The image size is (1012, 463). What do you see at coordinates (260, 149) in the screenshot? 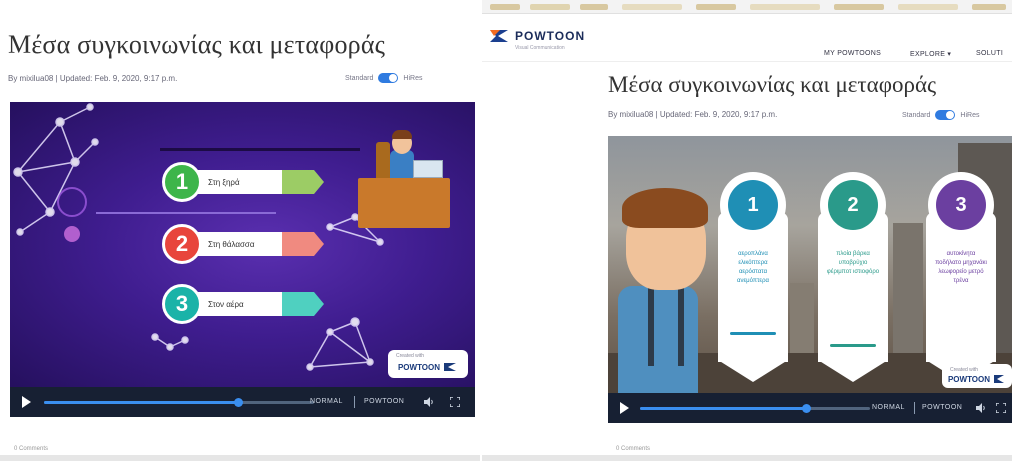
I see `divider-line` at bounding box center [260, 149].